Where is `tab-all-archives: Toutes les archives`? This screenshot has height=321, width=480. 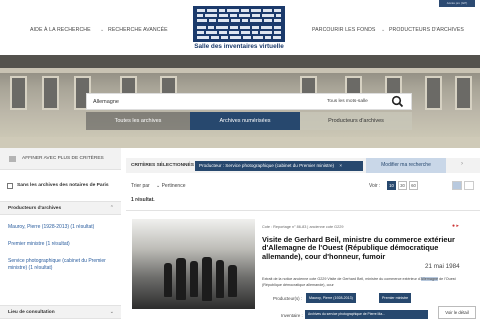 tab-all-archives: Toutes les archives is located at coordinates (138, 121).